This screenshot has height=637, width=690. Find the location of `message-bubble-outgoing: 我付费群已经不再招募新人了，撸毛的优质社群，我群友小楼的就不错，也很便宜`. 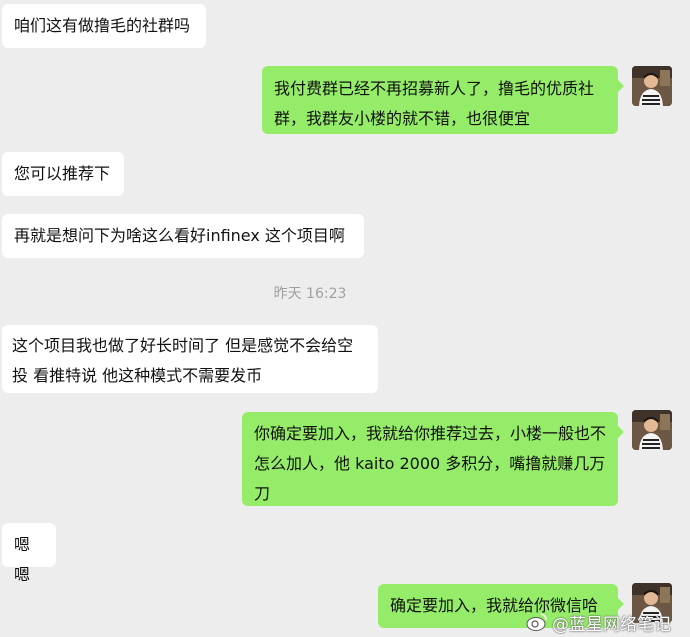

message-bubble-outgoing: 我付费群已经不再招募新人了，撸毛的优质社群，我群友小楼的就不错，也很便宜 is located at coordinates (443, 100).